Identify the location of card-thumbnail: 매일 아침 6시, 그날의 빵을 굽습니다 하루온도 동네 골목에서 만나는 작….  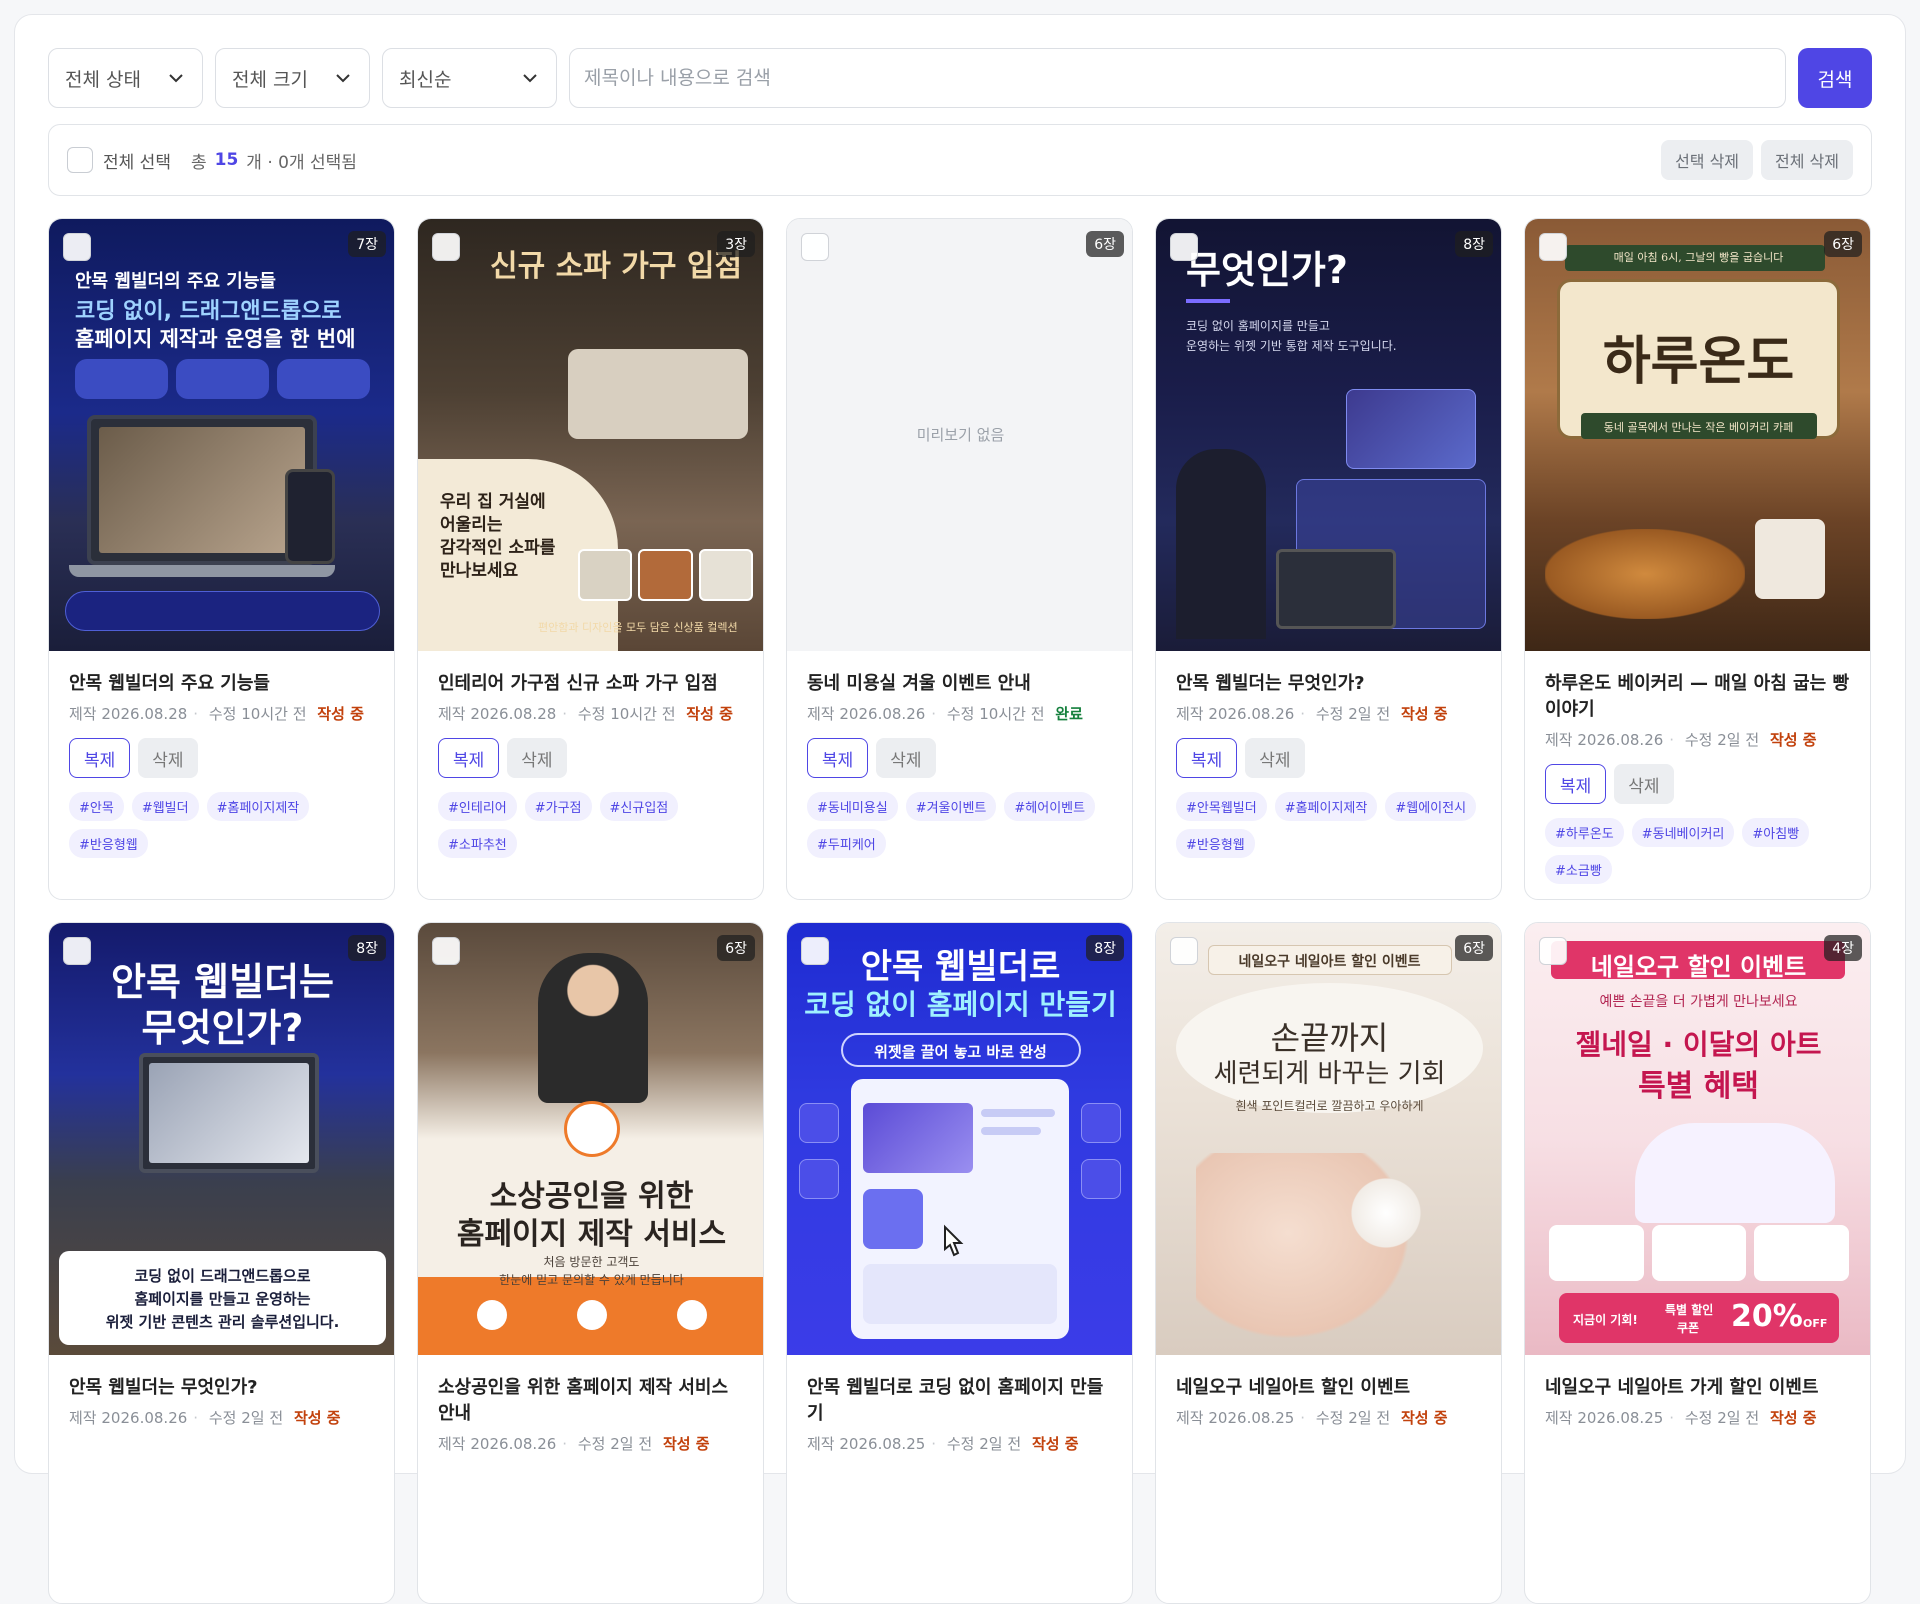
(1697, 435).